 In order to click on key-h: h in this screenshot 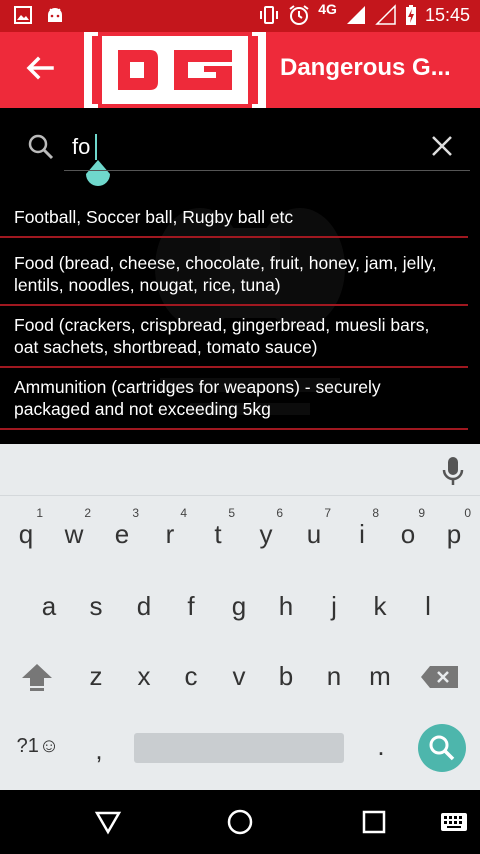, I will do `click(286, 606)`.